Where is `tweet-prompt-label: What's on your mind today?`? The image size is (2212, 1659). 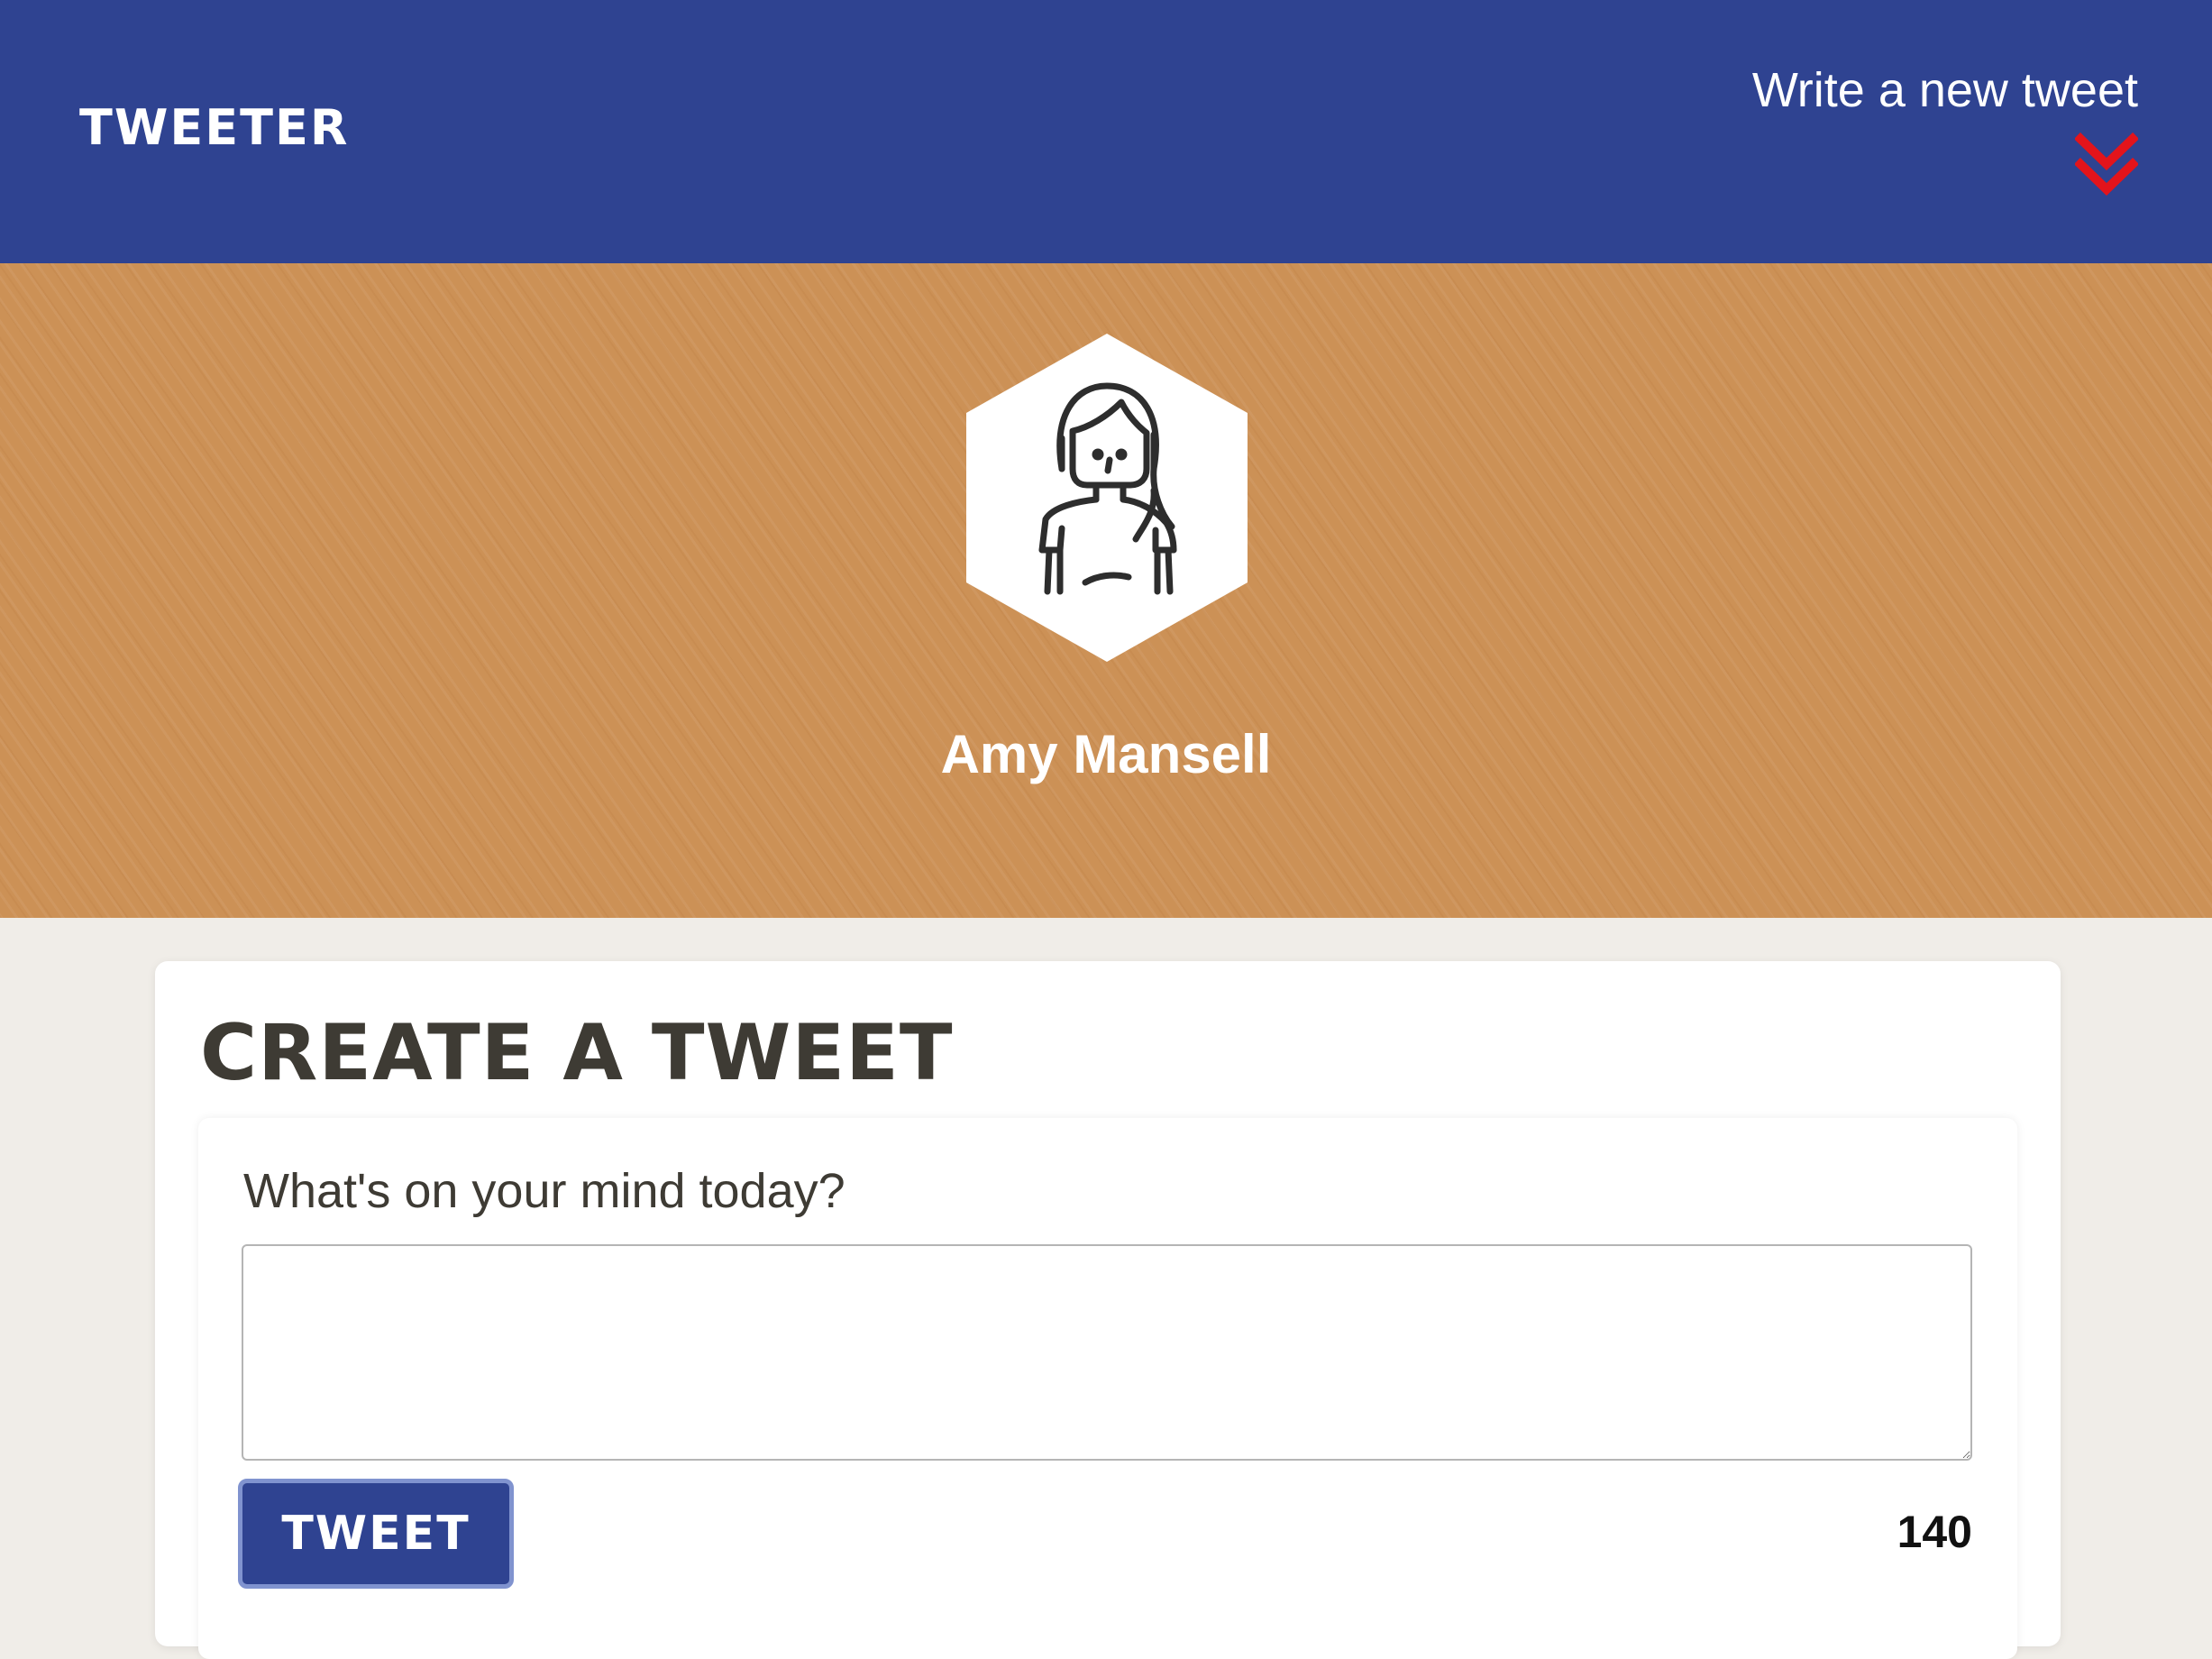 tweet-prompt-label: What's on your mind today? is located at coordinates (544, 1191).